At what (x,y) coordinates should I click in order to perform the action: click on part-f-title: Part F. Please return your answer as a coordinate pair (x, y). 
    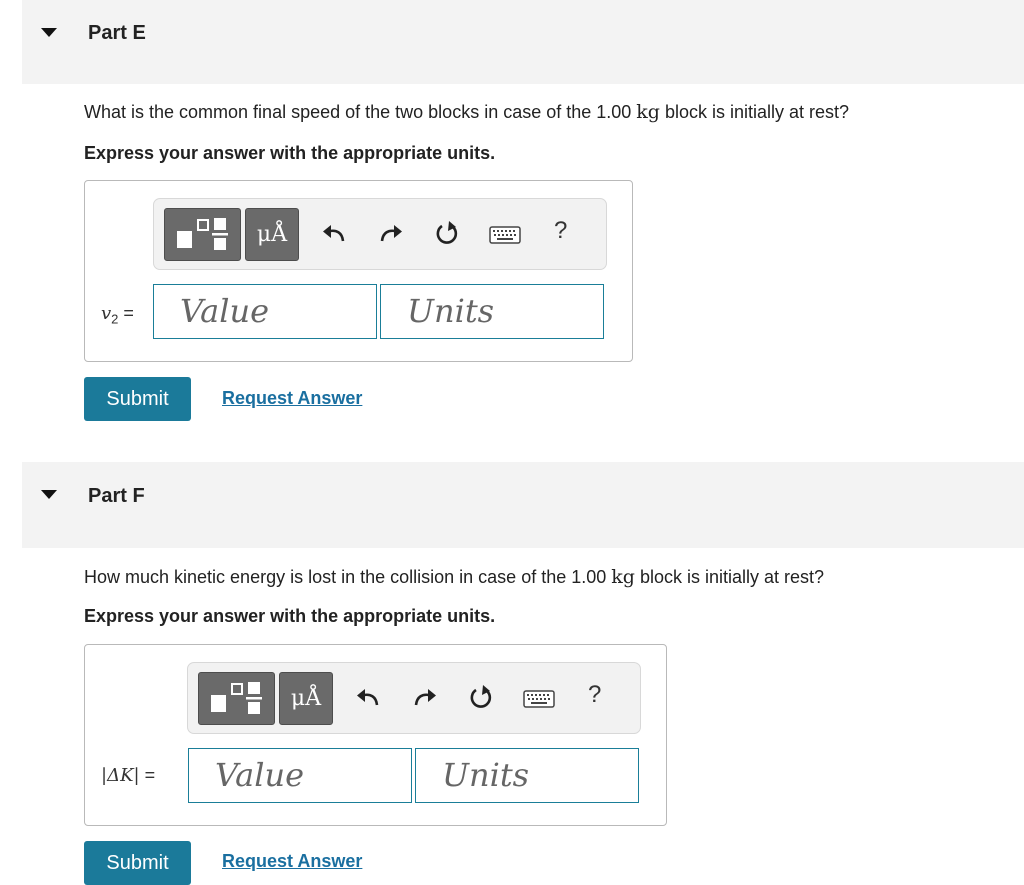
    Looking at the image, I should click on (116, 496).